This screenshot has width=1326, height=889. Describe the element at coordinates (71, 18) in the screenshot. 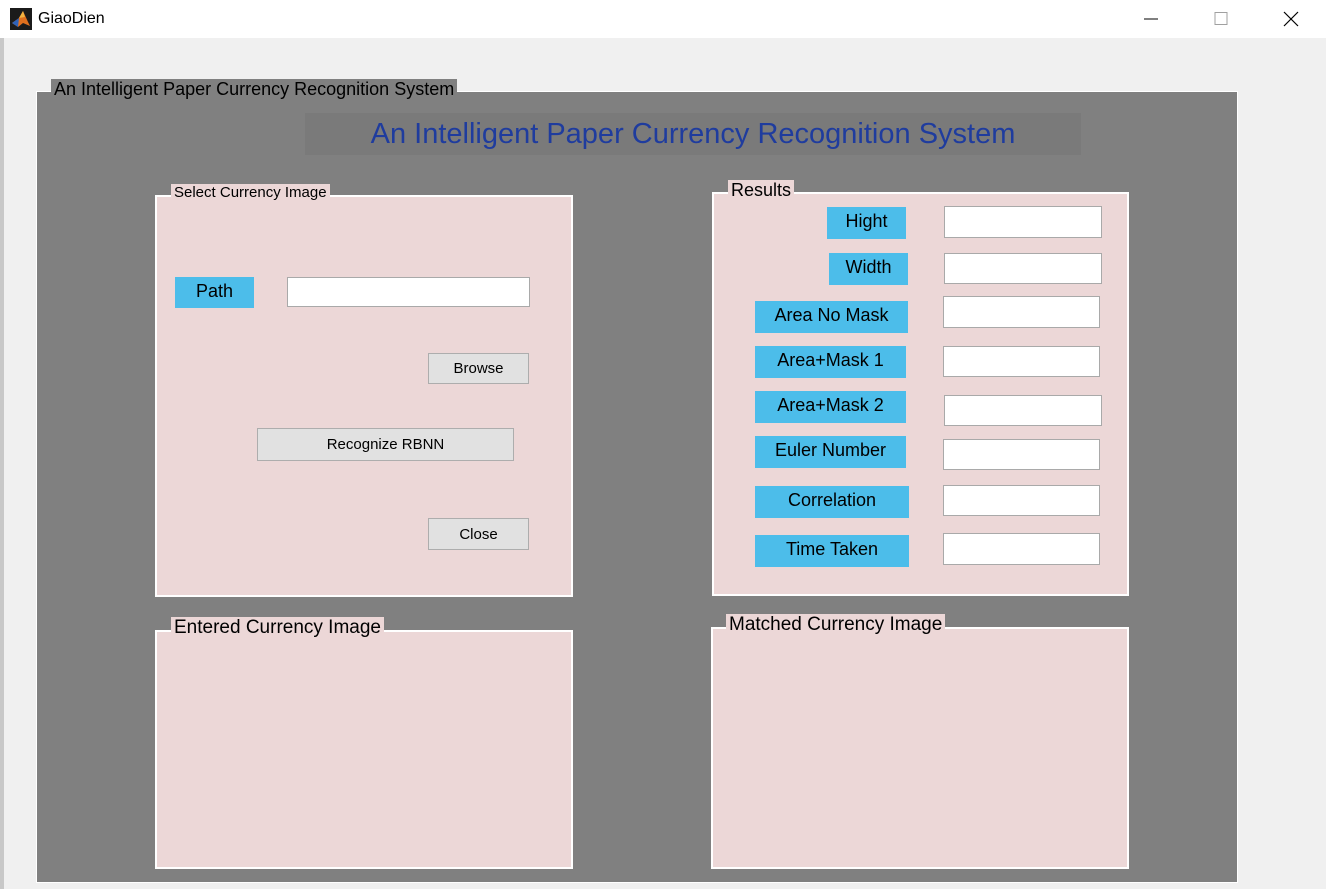

I see `window-title: GiaoDien` at that location.